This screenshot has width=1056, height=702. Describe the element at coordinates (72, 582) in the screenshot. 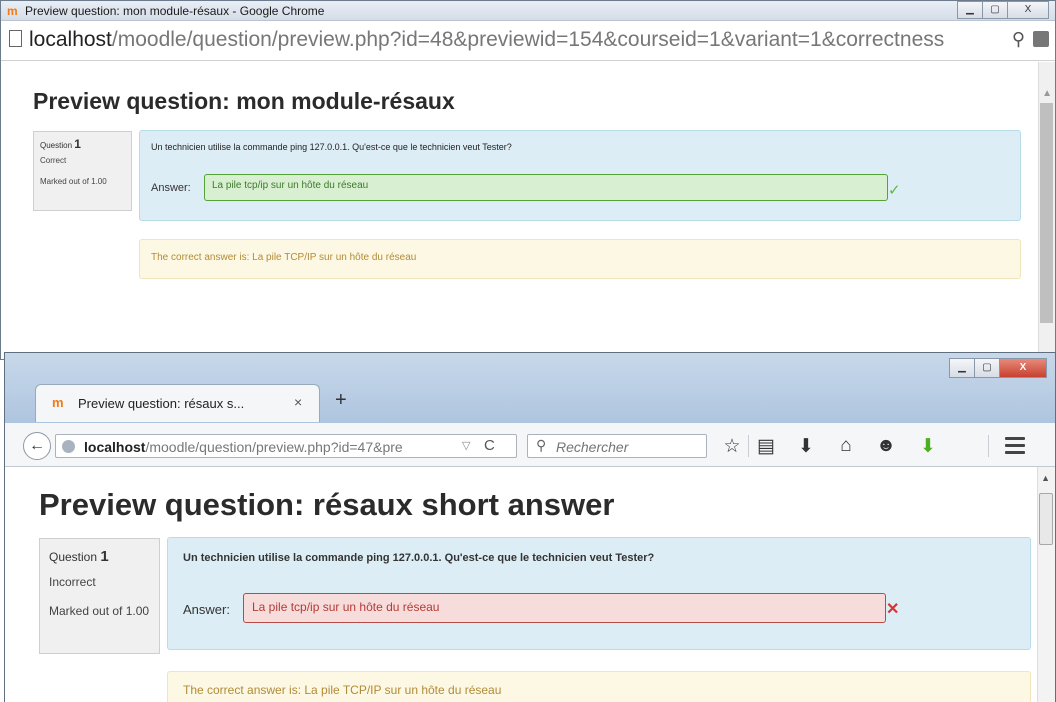

I see `question-state: Incorrect` at that location.